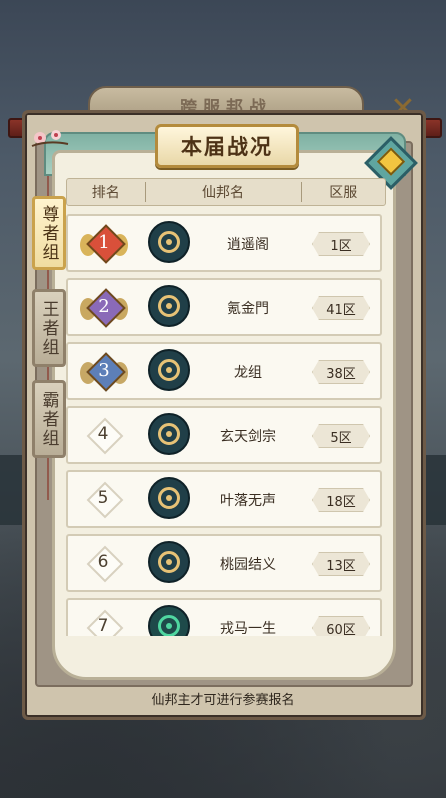 The height and width of the screenshot is (798, 446). I want to click on tab-group-2: 王者组, so click(49, 328).